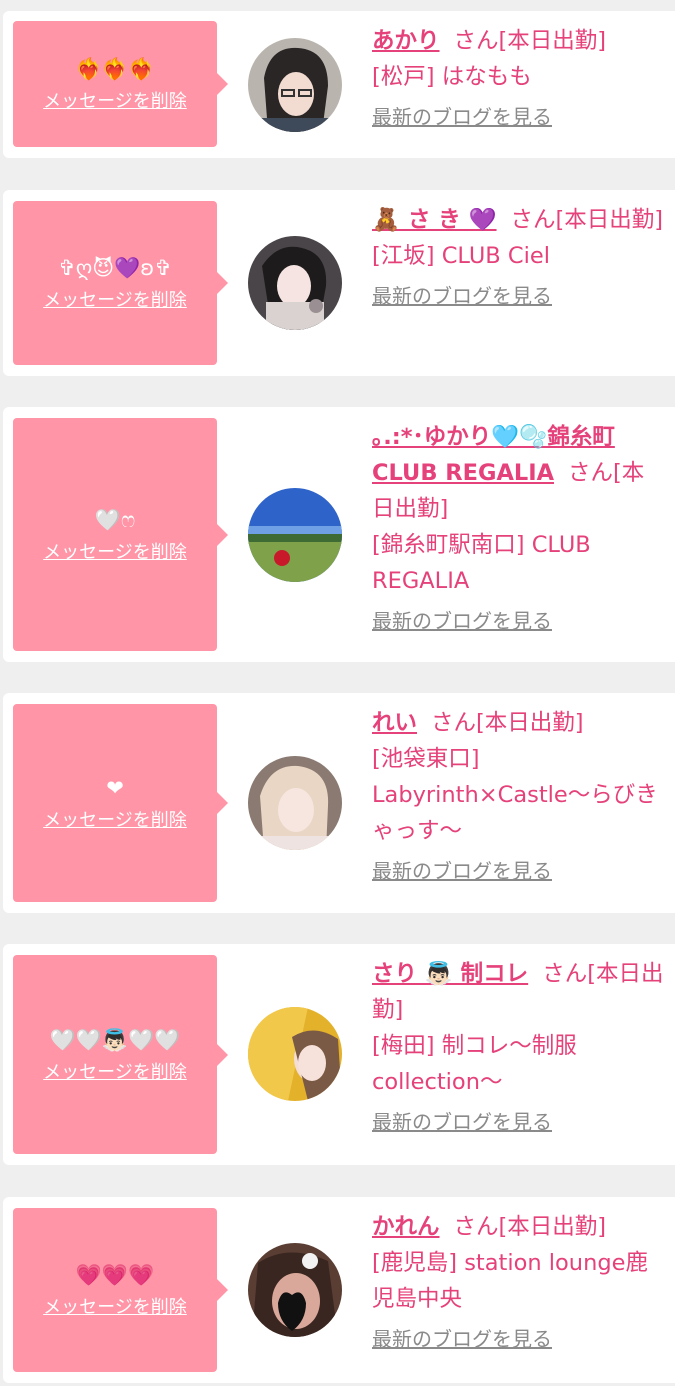 This screenshot has height=1386, width=675. Describe the element at coordinates (115, 268) in the screenshot. I see `message-text: ✞ღ😈💜ʚ✞` at that location.